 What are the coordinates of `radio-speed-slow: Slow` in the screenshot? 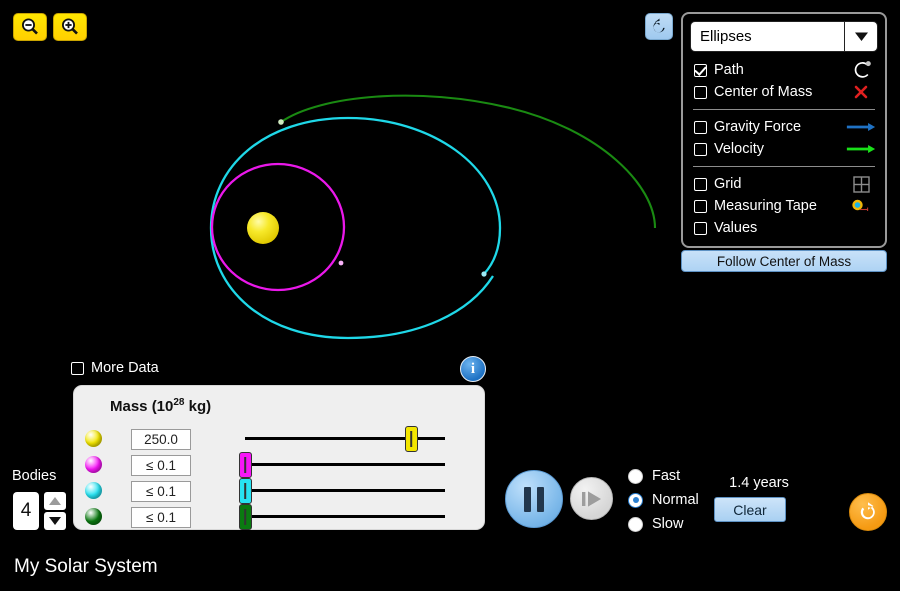 It's located at (655, 524).